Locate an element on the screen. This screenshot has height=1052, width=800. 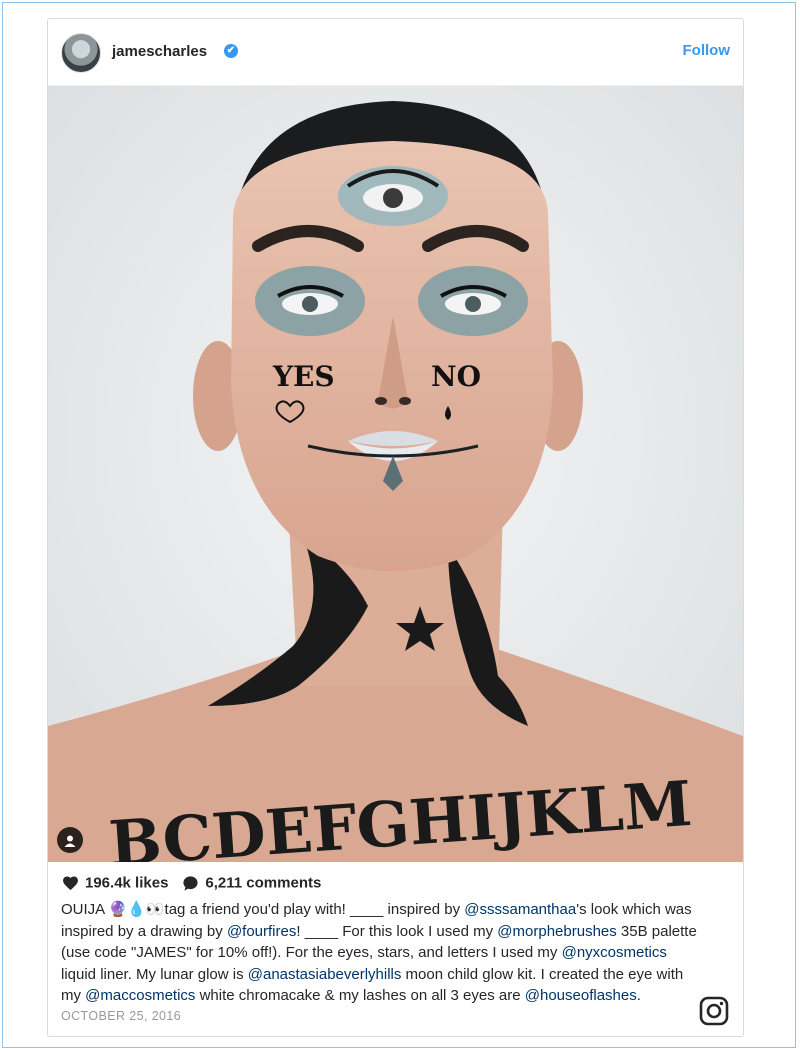
post-header: jamescharles ✔ Follow is located at coordinates (395, 52).